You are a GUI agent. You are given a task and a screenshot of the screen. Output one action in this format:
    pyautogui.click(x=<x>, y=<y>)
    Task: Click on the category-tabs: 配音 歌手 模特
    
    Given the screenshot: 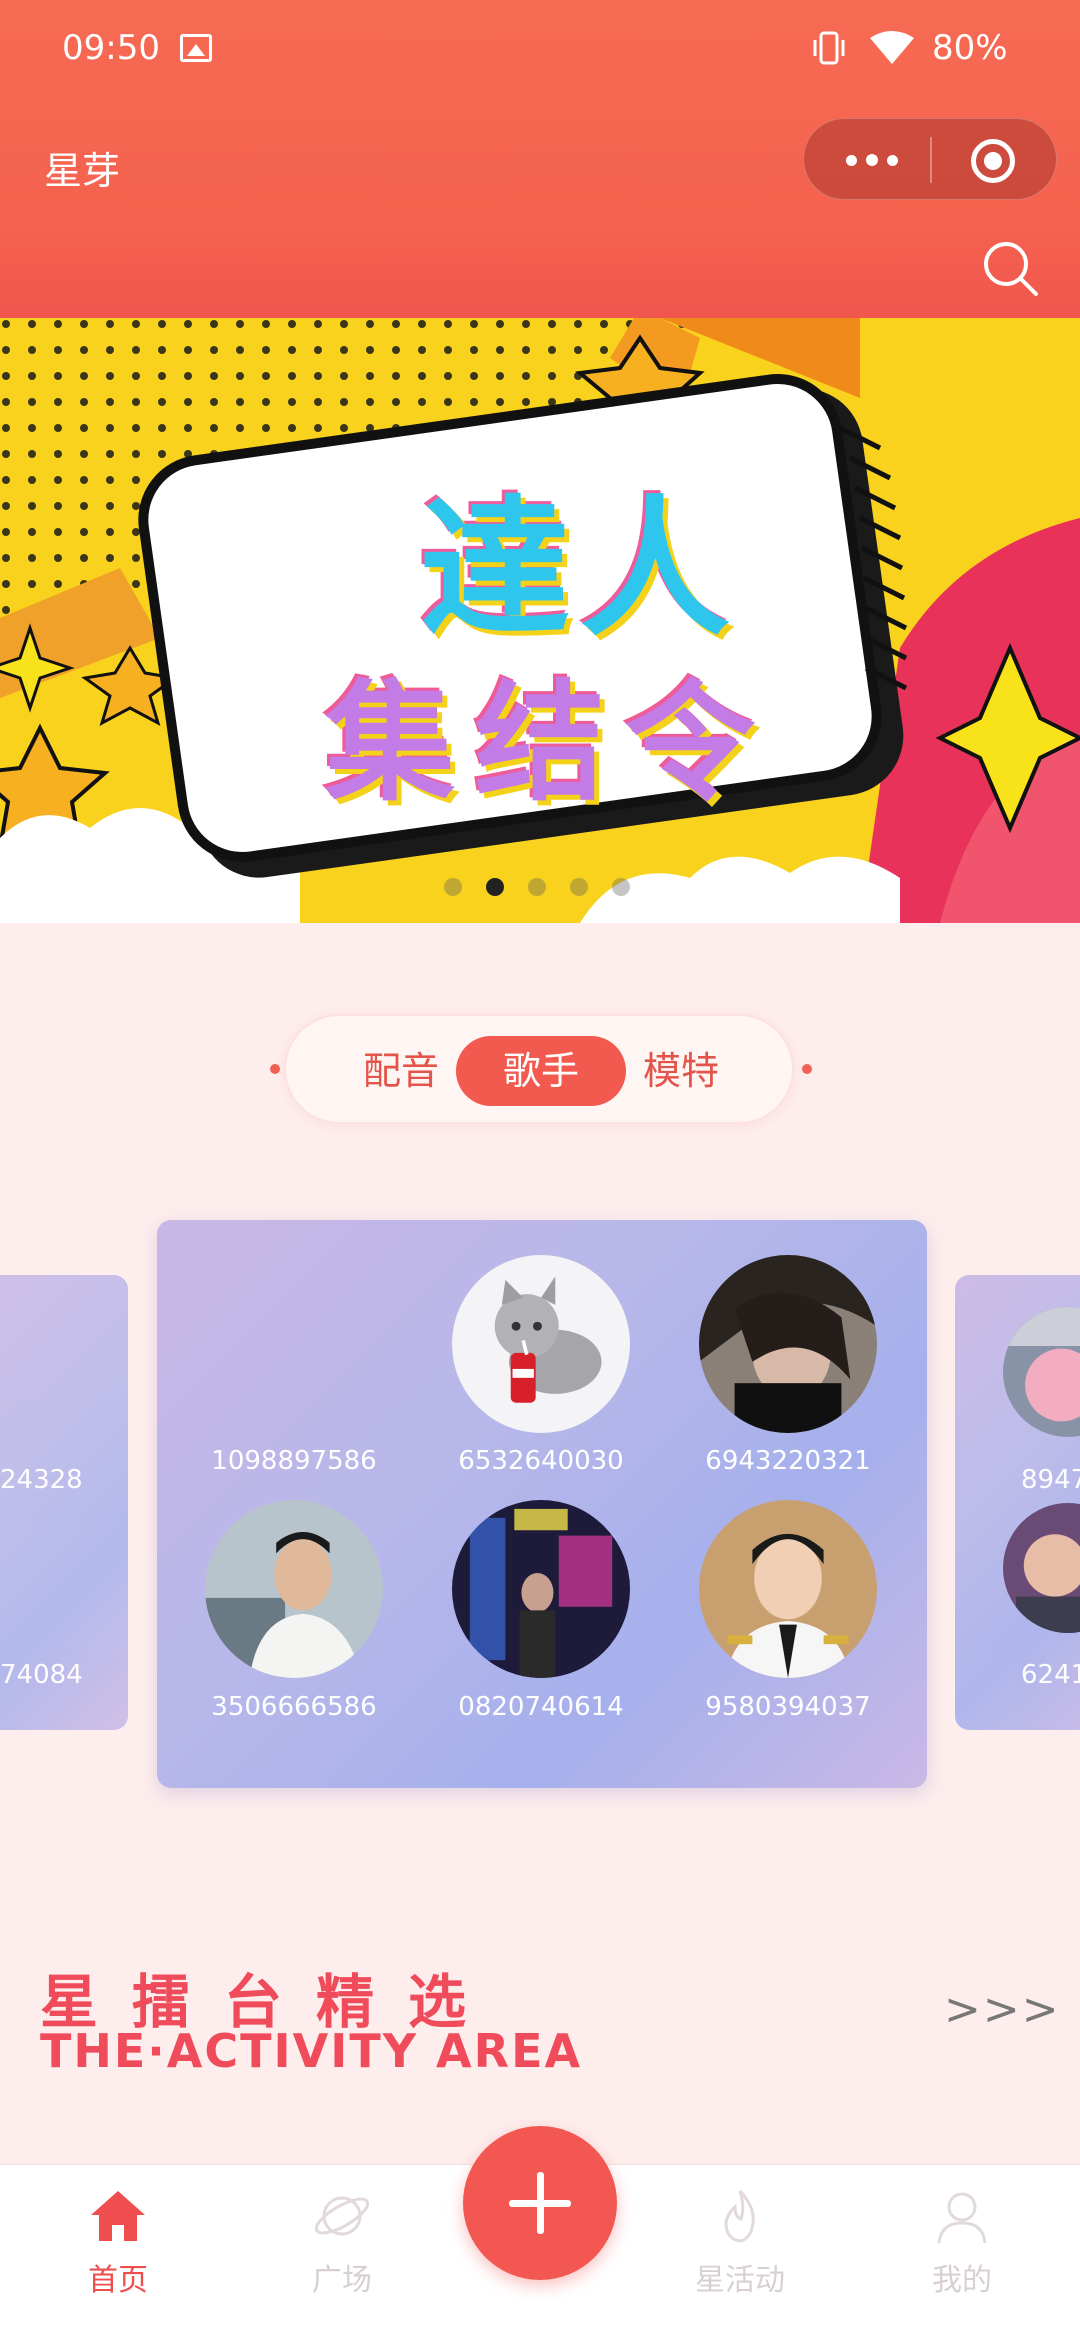 What is the action you would take?
    pyautogui.click(x=539, y=1069)
    